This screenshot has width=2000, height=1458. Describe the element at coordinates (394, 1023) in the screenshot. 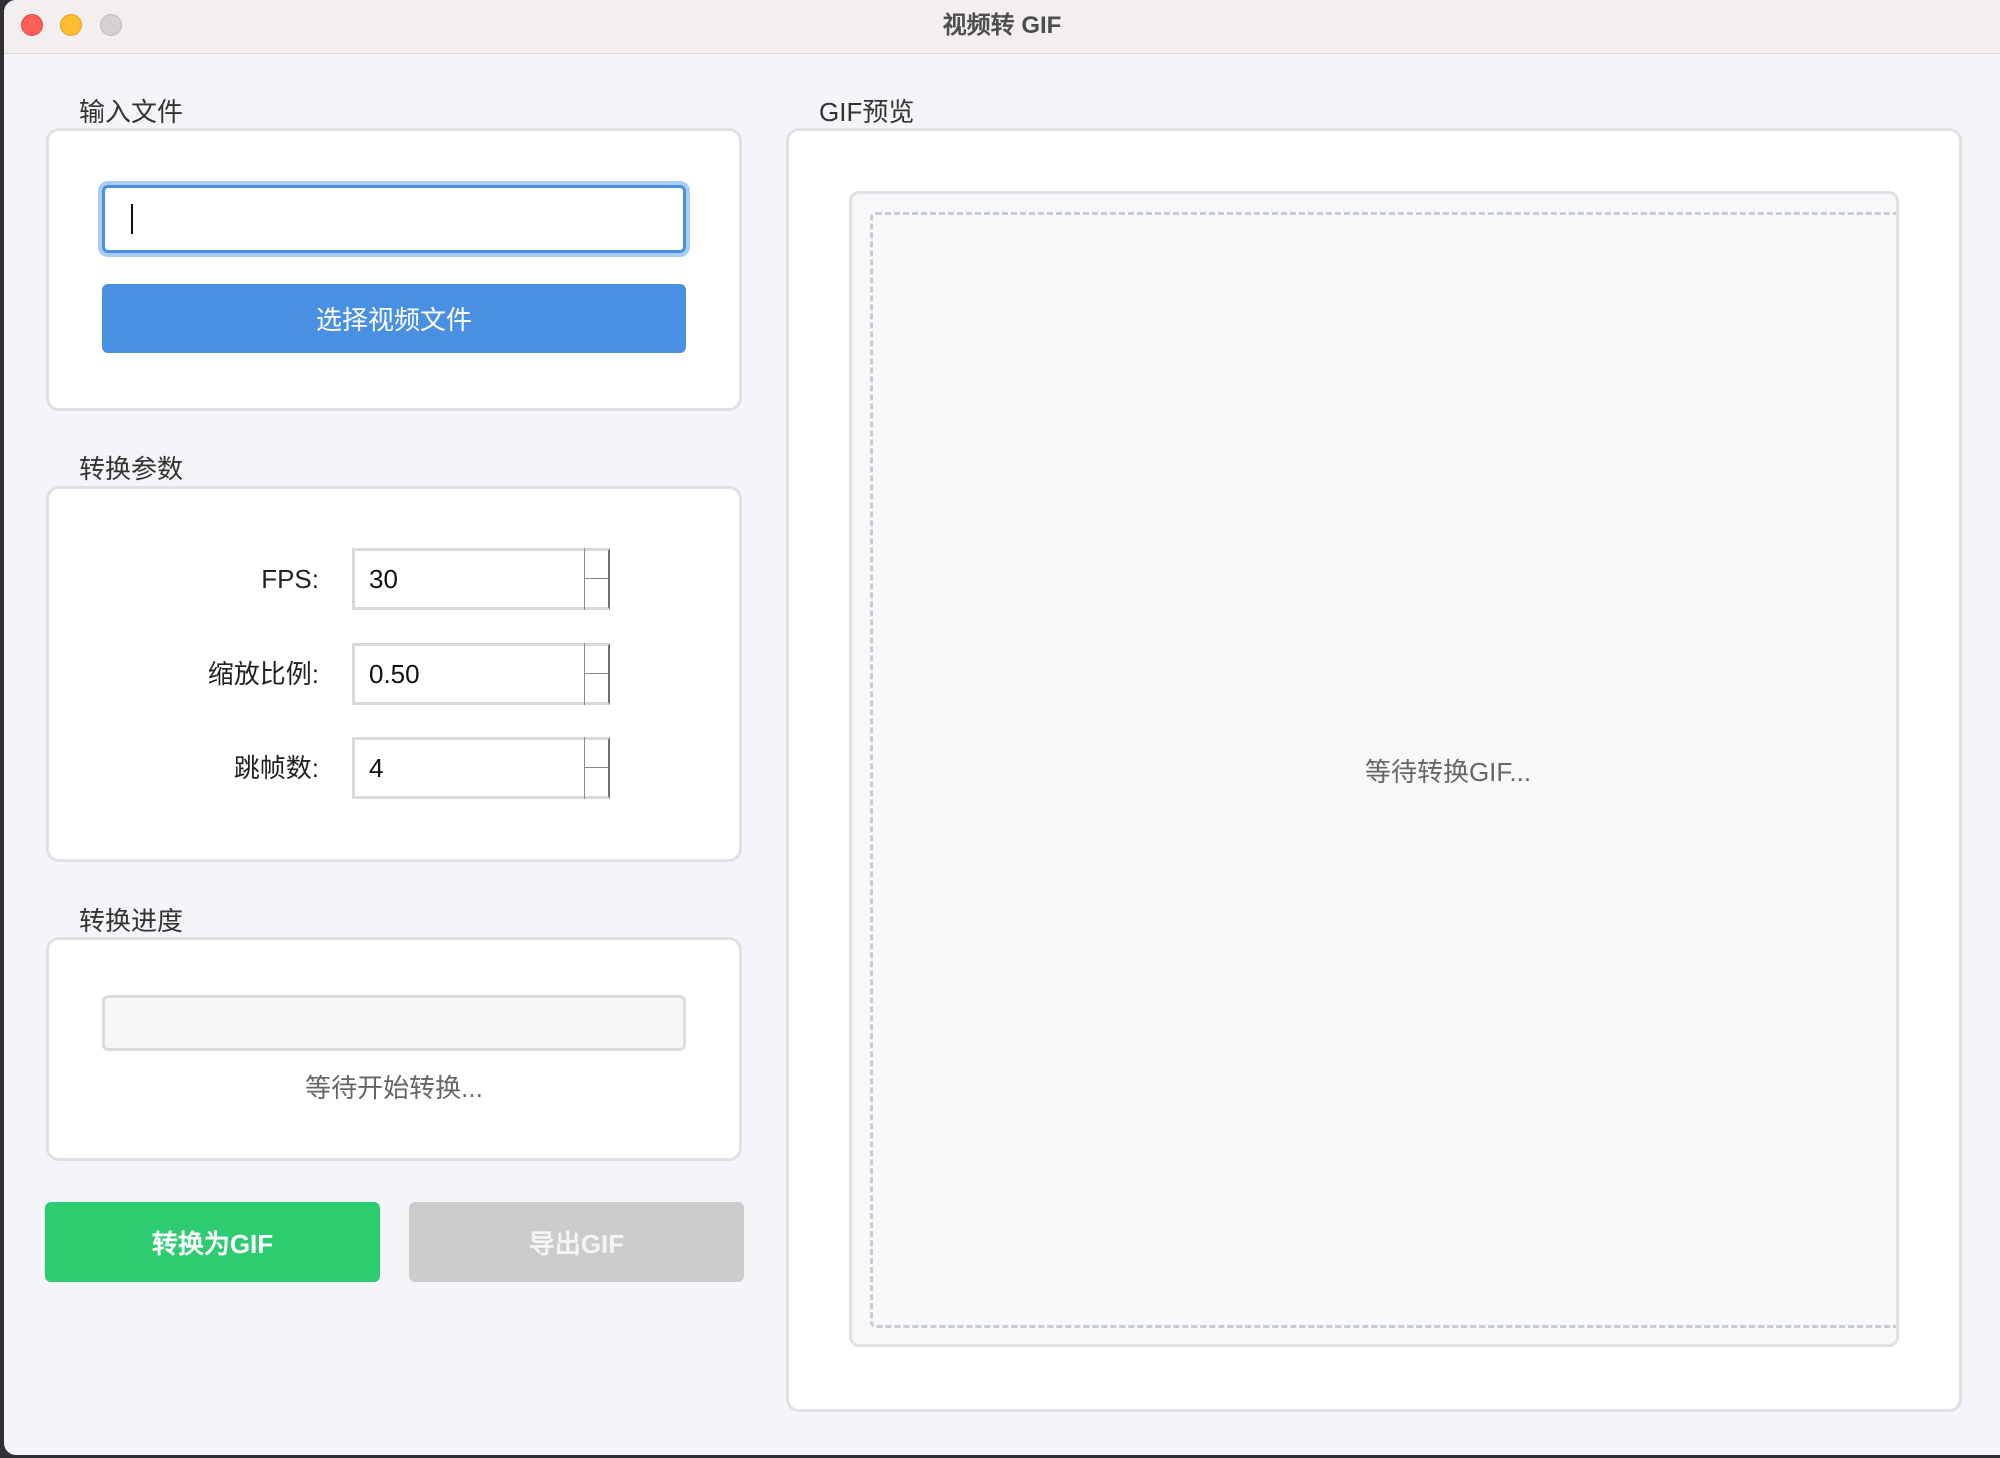

I see `progress-bar` at that location.